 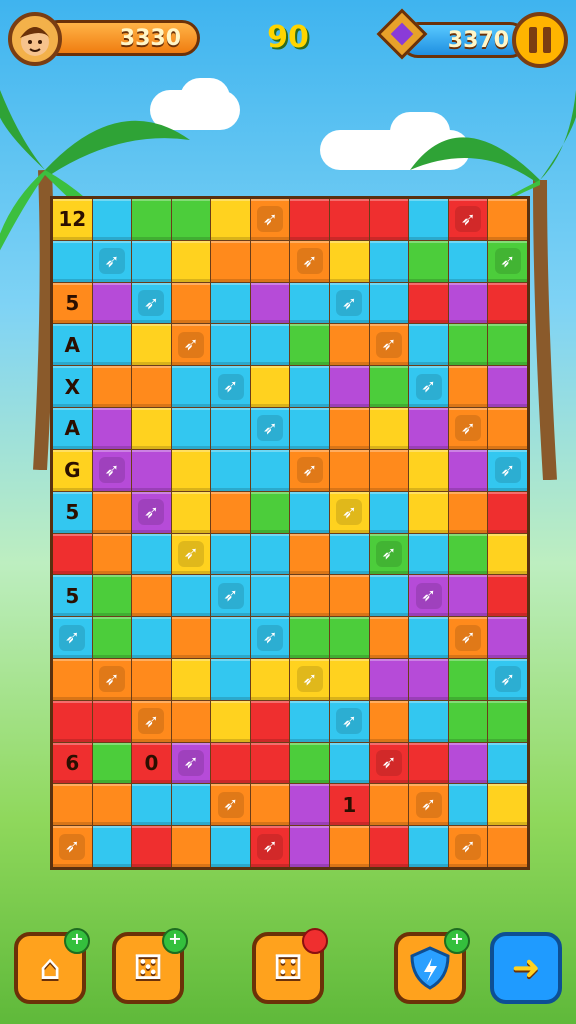 What do you see at coordinates (72, 763) in the screenshot?
I see `tile-label: 6` at bounding box center [72, 763].